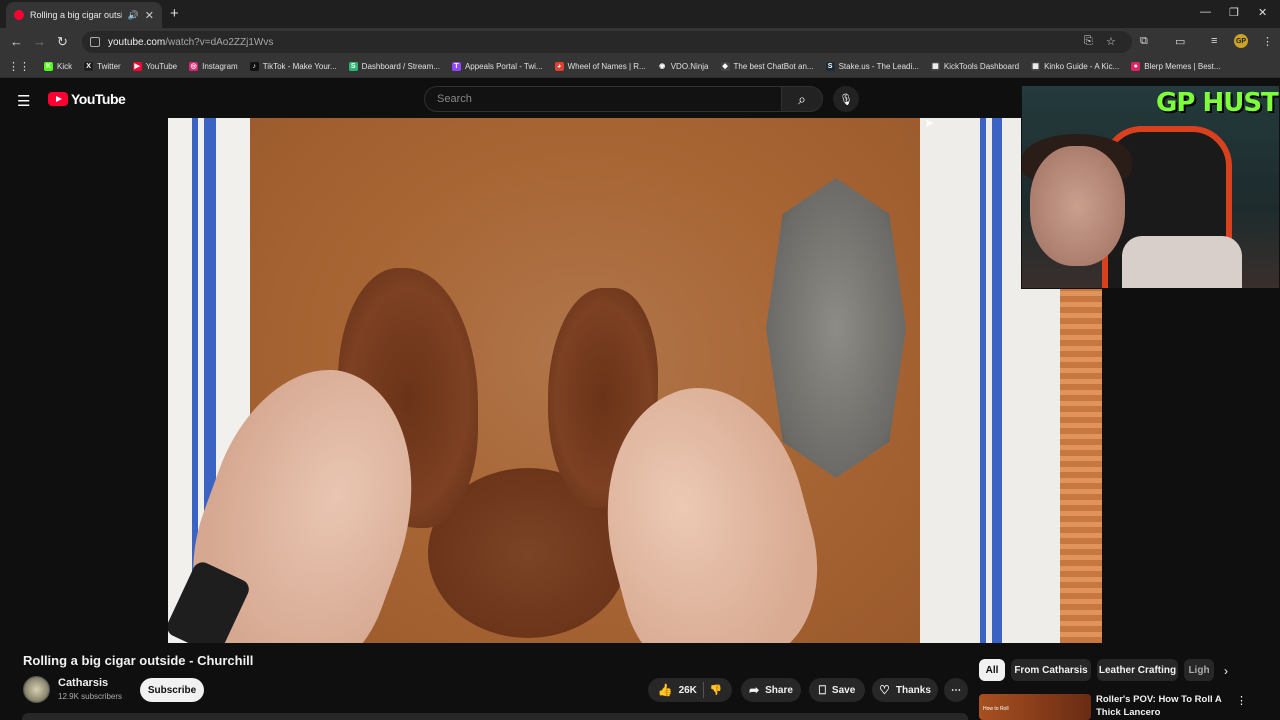 The image size is (1280, 720). I want to click on bookmark-item: ▦ KickTools Dashboard, so click(975, 66).